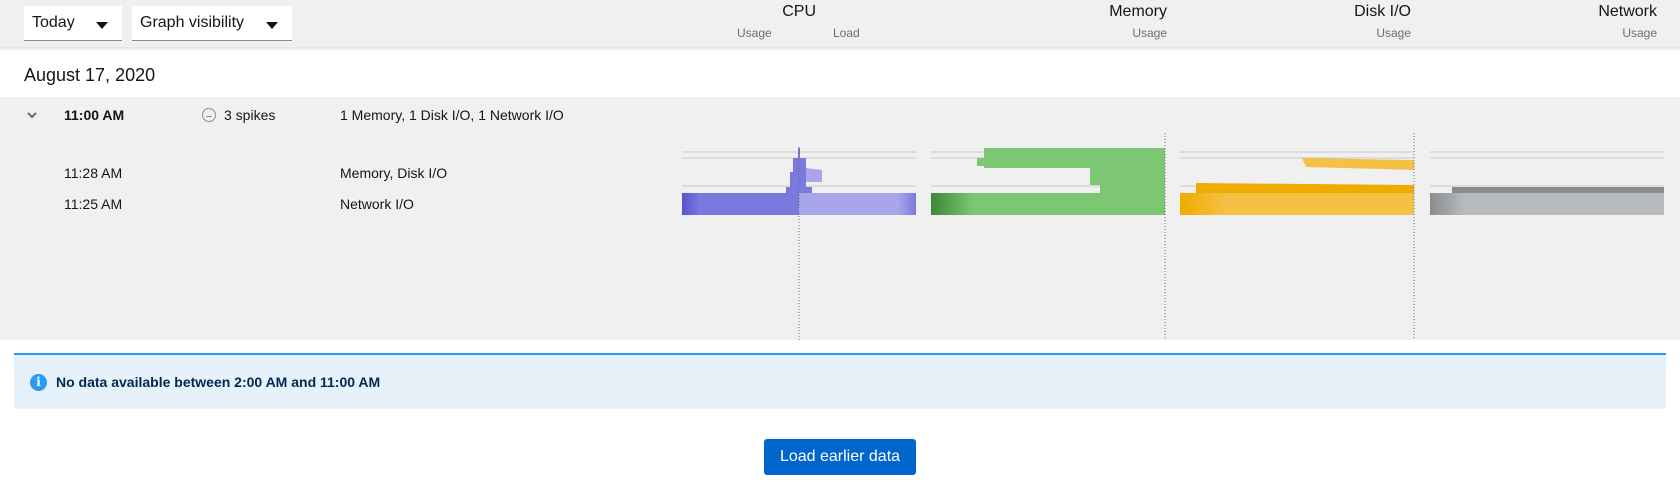 The width and height of the screenshot is (1680, 491). What do you see at coordinates (38, 382) in the screenshot?
I see `info-icon: i` at bounding box center [38, 382].